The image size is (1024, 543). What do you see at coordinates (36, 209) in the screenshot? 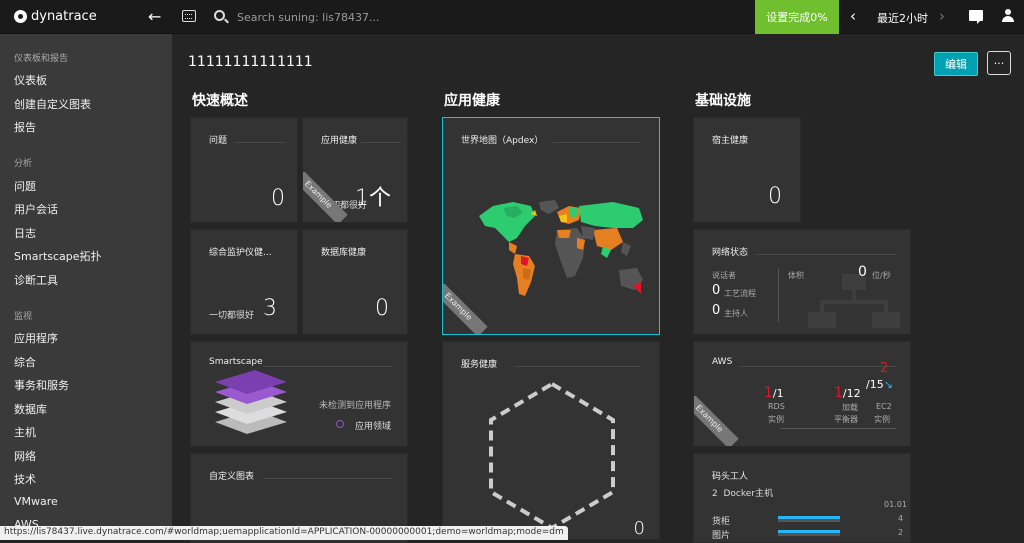
I see `sidebar-item-user-sessions: 用户会话` at bounding box center [36, 209].